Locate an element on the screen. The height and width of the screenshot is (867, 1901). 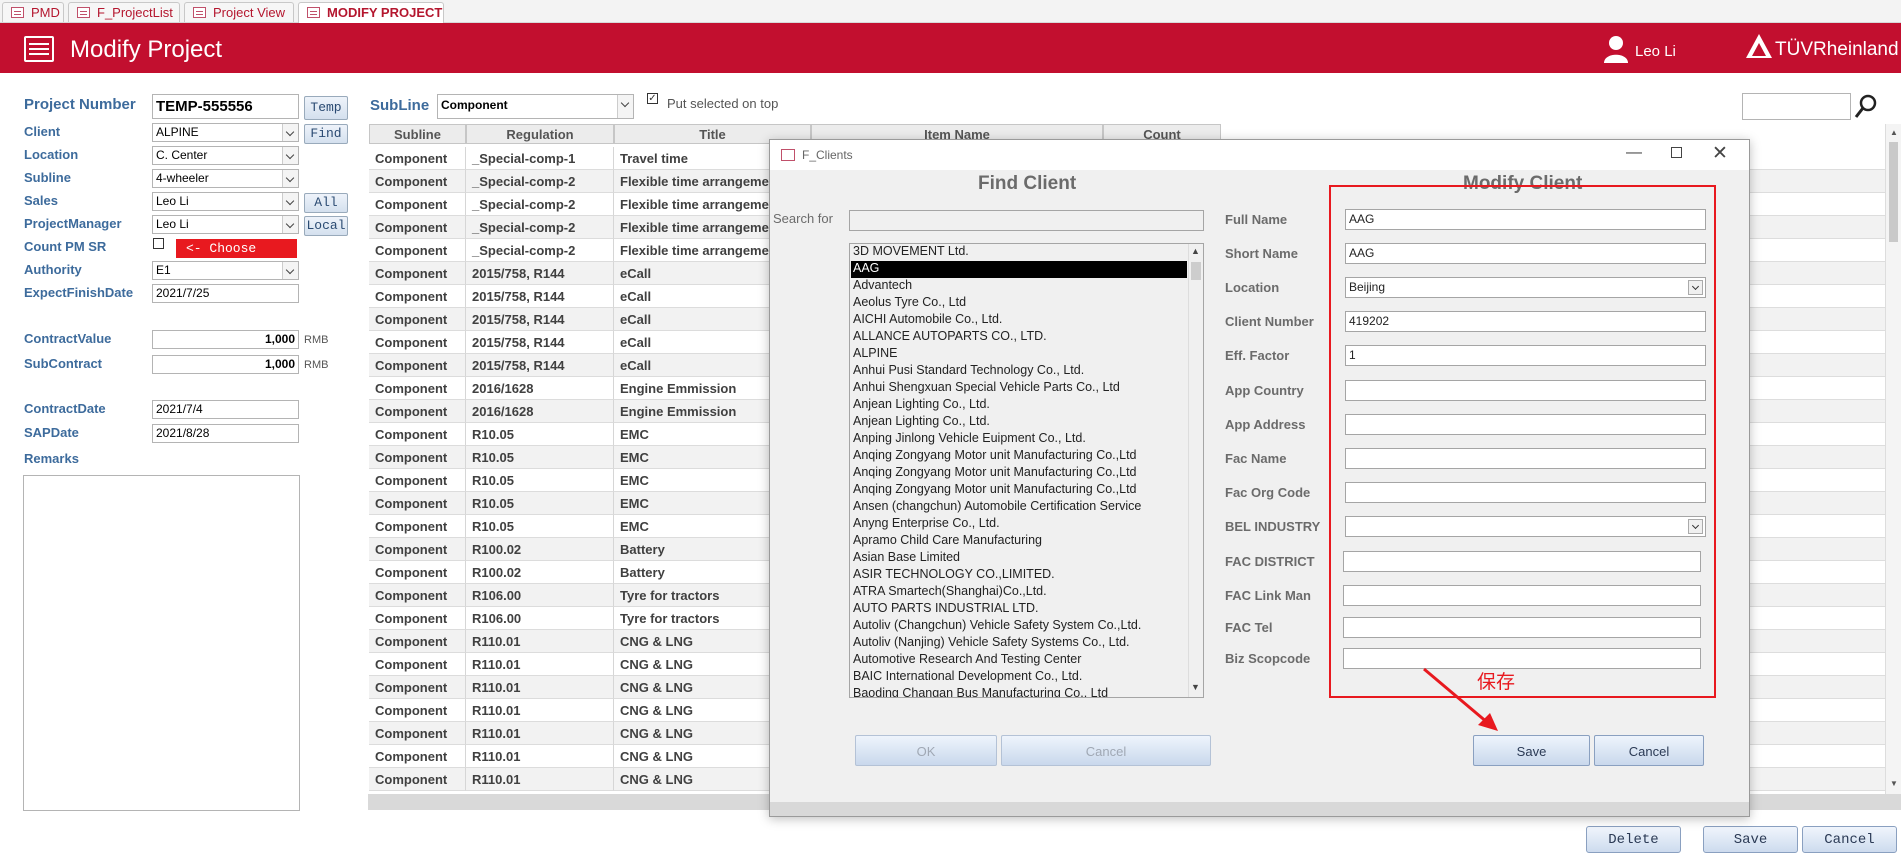
cell-regulation: R110.01 is located at coordinates (540, 733).